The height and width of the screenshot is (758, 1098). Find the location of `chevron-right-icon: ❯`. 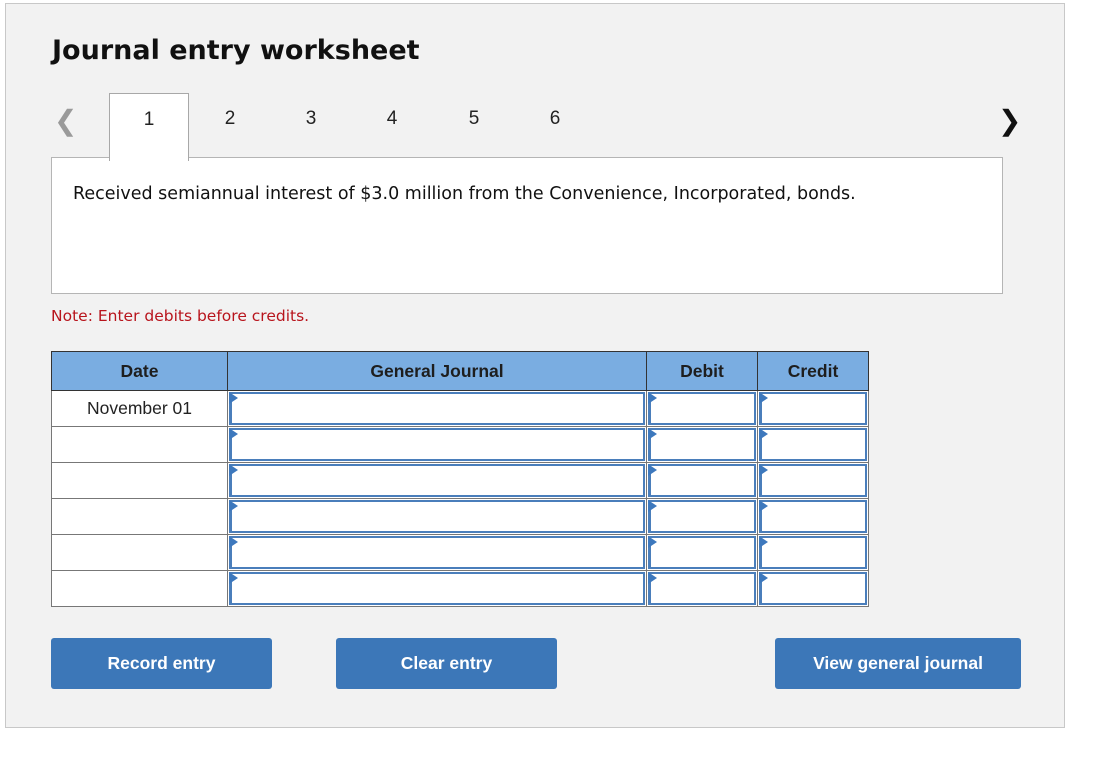

chevron-right-icon: ❯ is located at coordinates (1009, 122).